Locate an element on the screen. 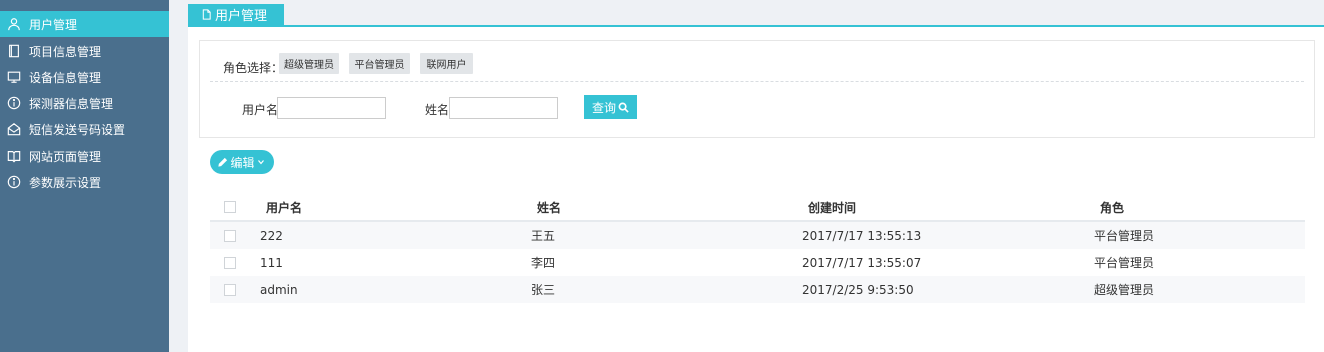 The image size is (1324, 352). sidebar-item-detector-info: 探测器信息管理 is located at coordinates (84, 103).